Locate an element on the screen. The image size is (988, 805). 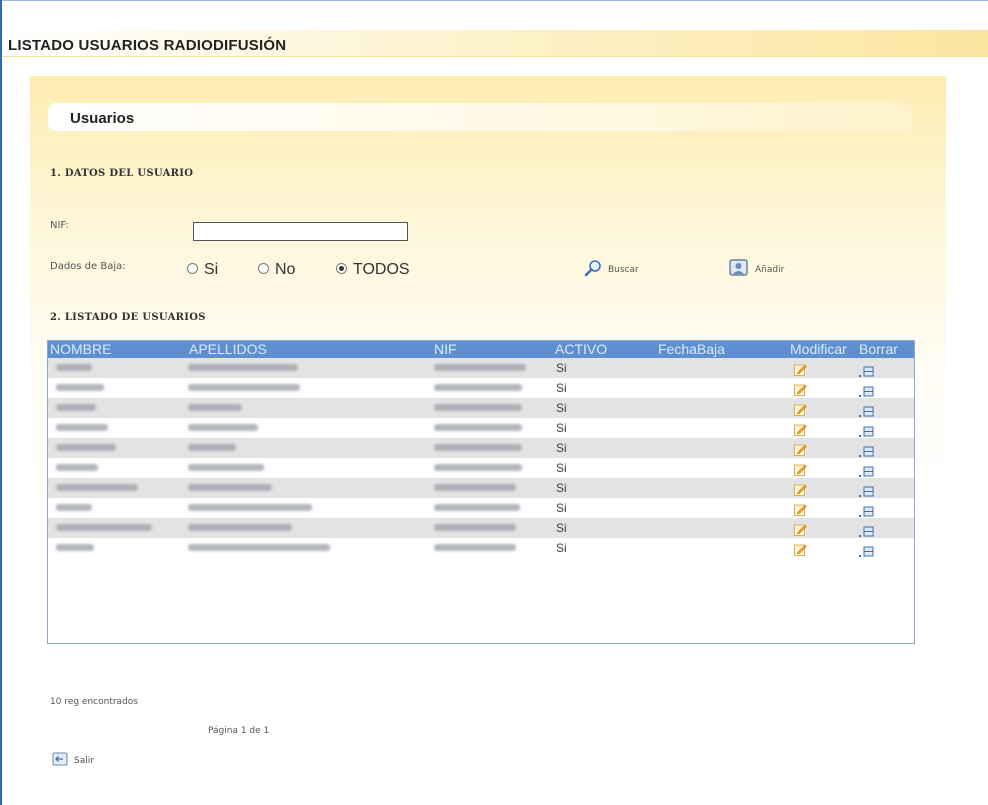
panel-title: Usuarios is located at coordinates (102, 118).